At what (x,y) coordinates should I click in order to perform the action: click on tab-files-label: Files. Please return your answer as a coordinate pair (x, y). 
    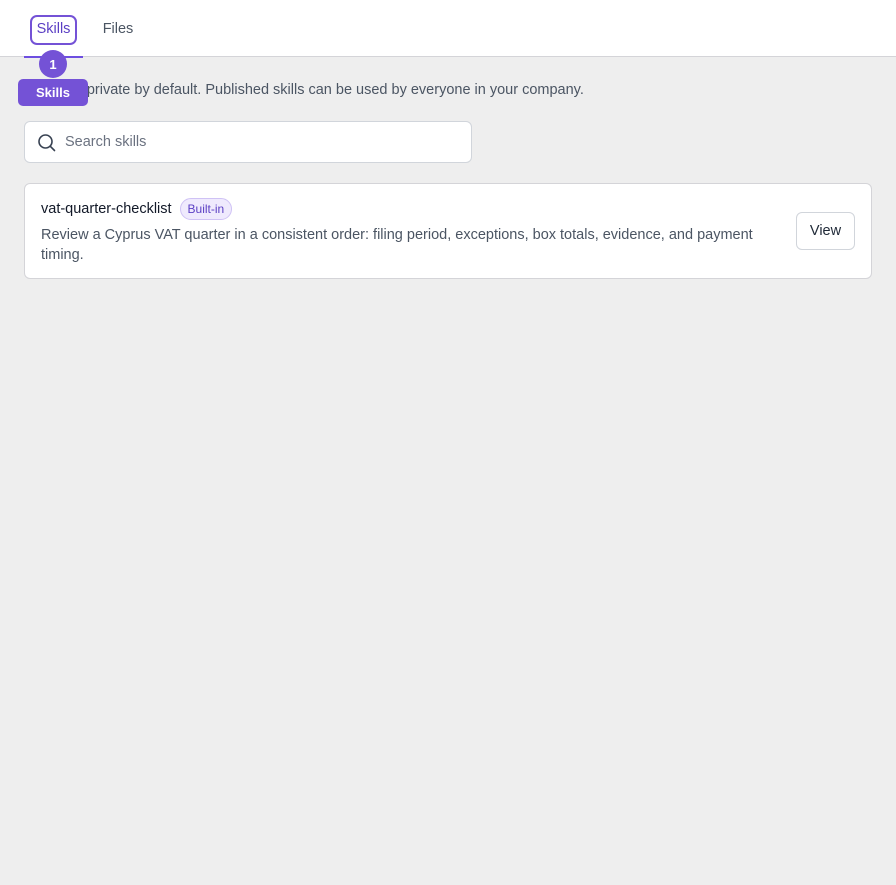
    Looking at the image, I should click on (118, 28).